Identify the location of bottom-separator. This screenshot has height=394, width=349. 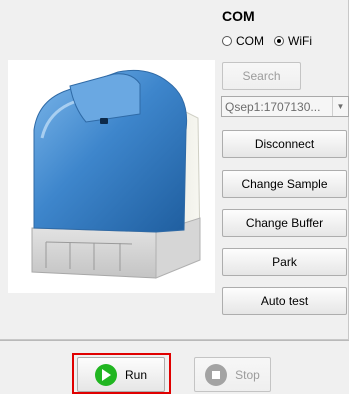
(174, 340).